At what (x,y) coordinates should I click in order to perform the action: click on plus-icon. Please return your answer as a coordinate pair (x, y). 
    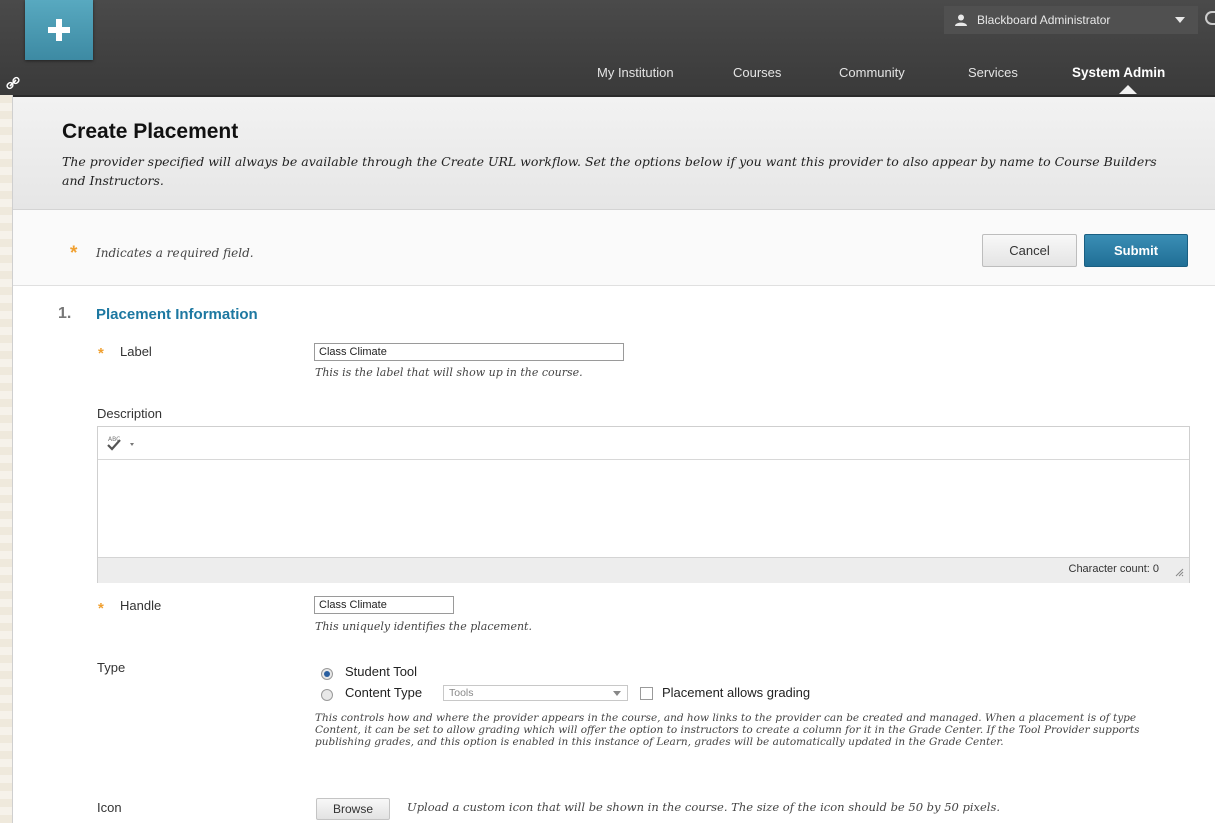
    Looking at the image, I should click on (59, 30).